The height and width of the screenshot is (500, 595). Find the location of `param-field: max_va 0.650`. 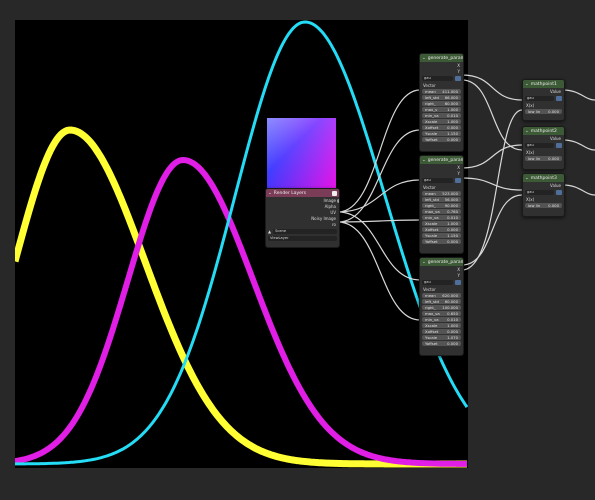

param-field: max_va 0.650 is located at coordinates (441, 313).